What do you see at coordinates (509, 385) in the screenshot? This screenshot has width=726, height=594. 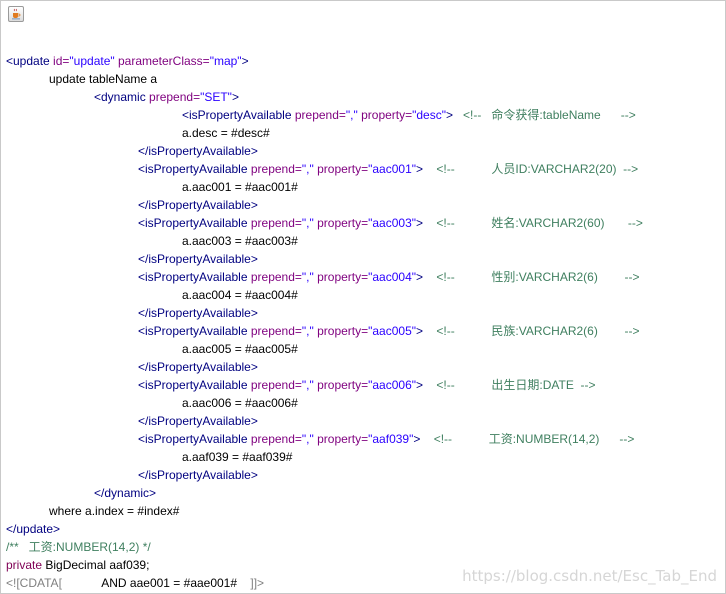 I see `code-token: <!-- 出生日期:DATE -->` at bounding box center [509, 385].